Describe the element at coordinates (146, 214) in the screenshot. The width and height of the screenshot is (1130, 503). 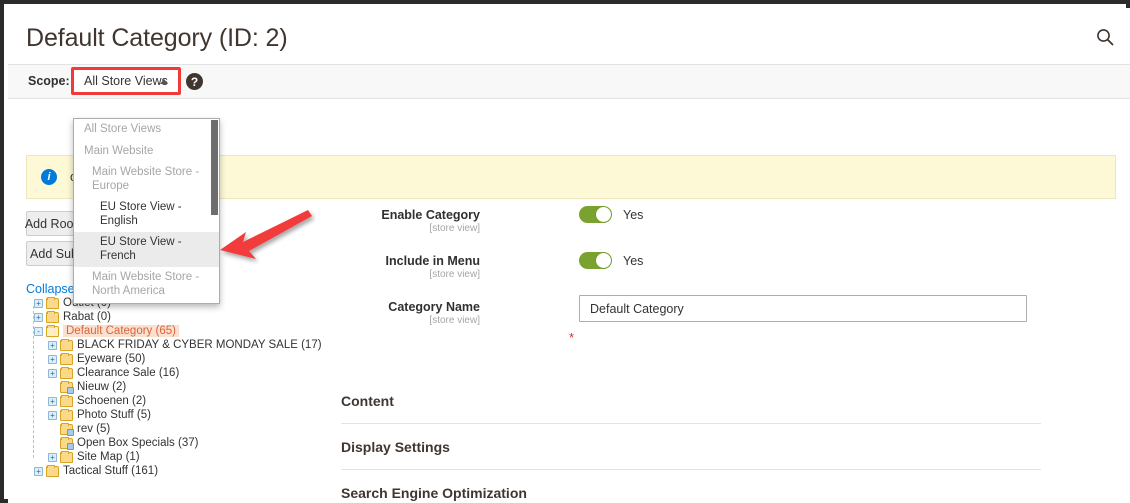
I see `scope-option: EU Store View - English` at that location.